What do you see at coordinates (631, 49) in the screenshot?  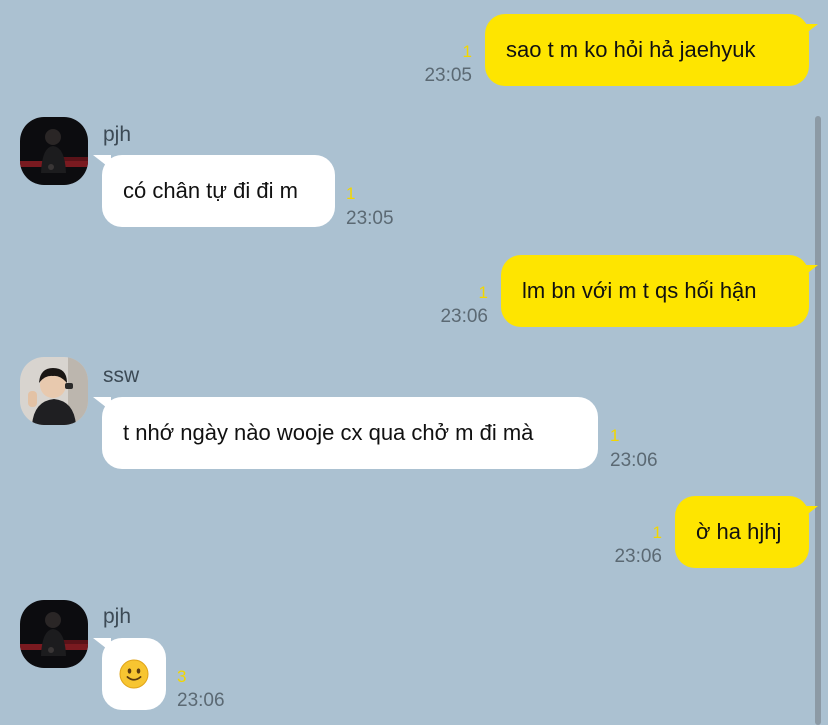 I see `message-text: sao t m ko hỏi hả jaehyuk` at bounding box center [631, 49].